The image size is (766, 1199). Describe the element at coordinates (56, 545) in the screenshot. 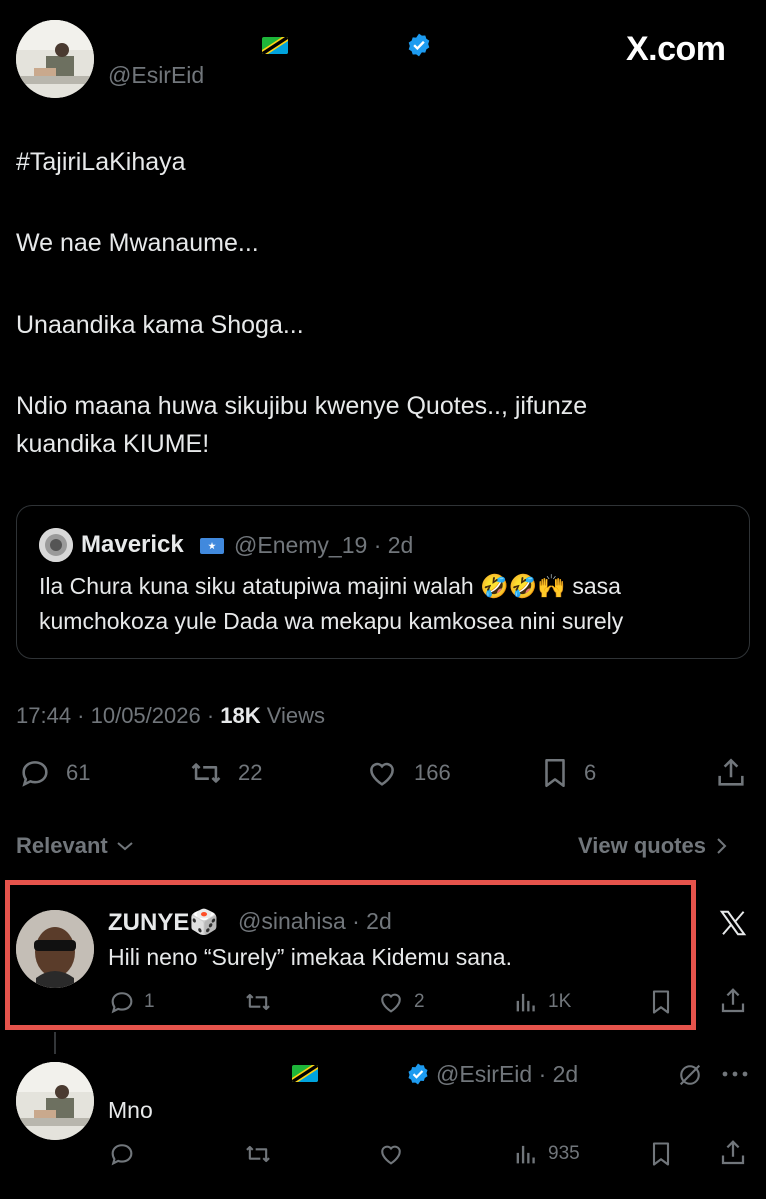

I see `quote-author-avatar` at that location.